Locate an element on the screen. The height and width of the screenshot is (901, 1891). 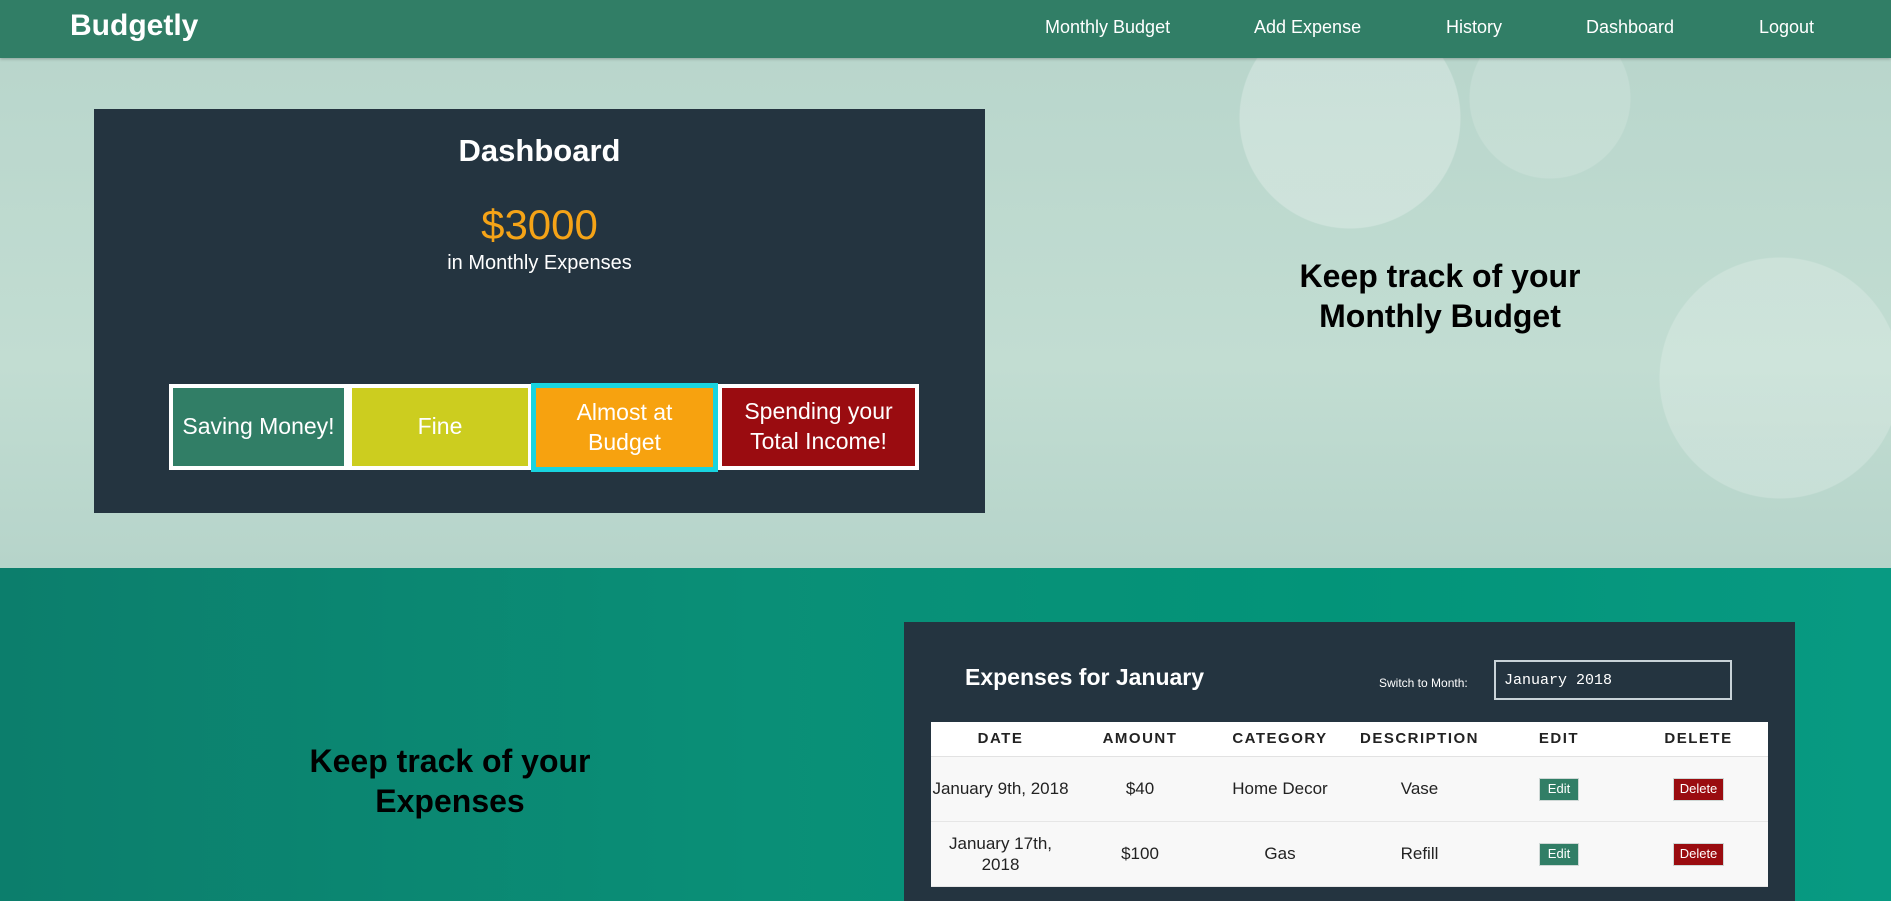
status-label: Fine is located at coordinates (440, 426).